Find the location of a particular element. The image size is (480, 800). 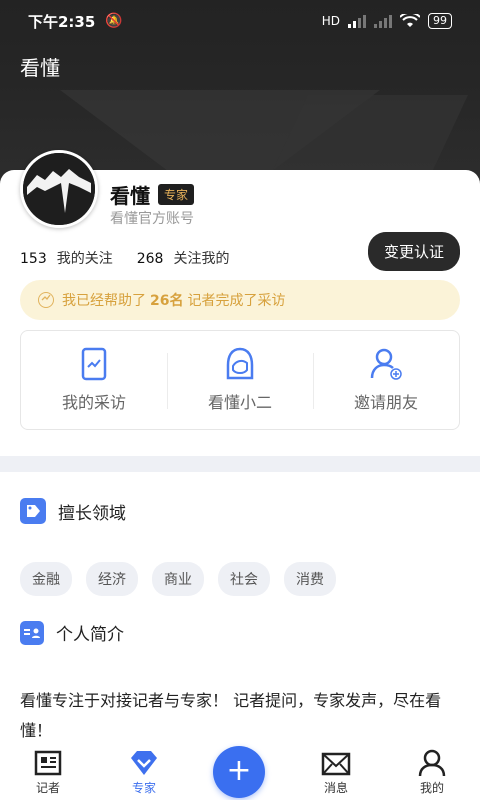

followers-count: 268 is located at coordinates (150, 259).